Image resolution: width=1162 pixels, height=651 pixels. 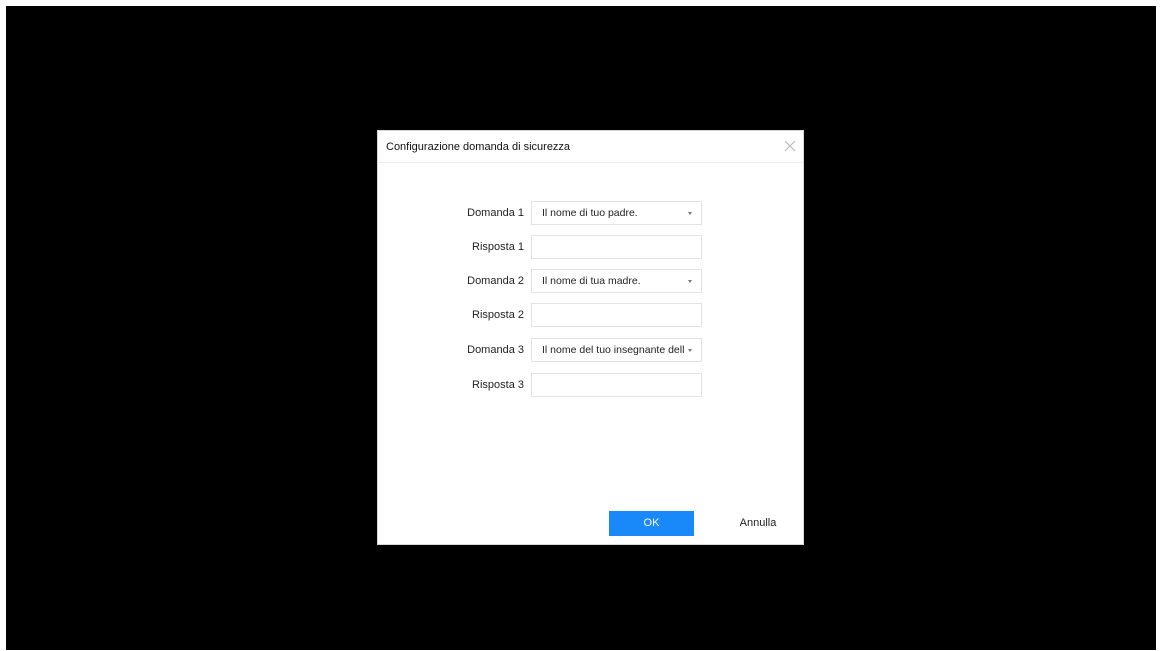 I want to click on dialog-header: Configurazione domanda di sicurezza, so click(x=590, y=147).